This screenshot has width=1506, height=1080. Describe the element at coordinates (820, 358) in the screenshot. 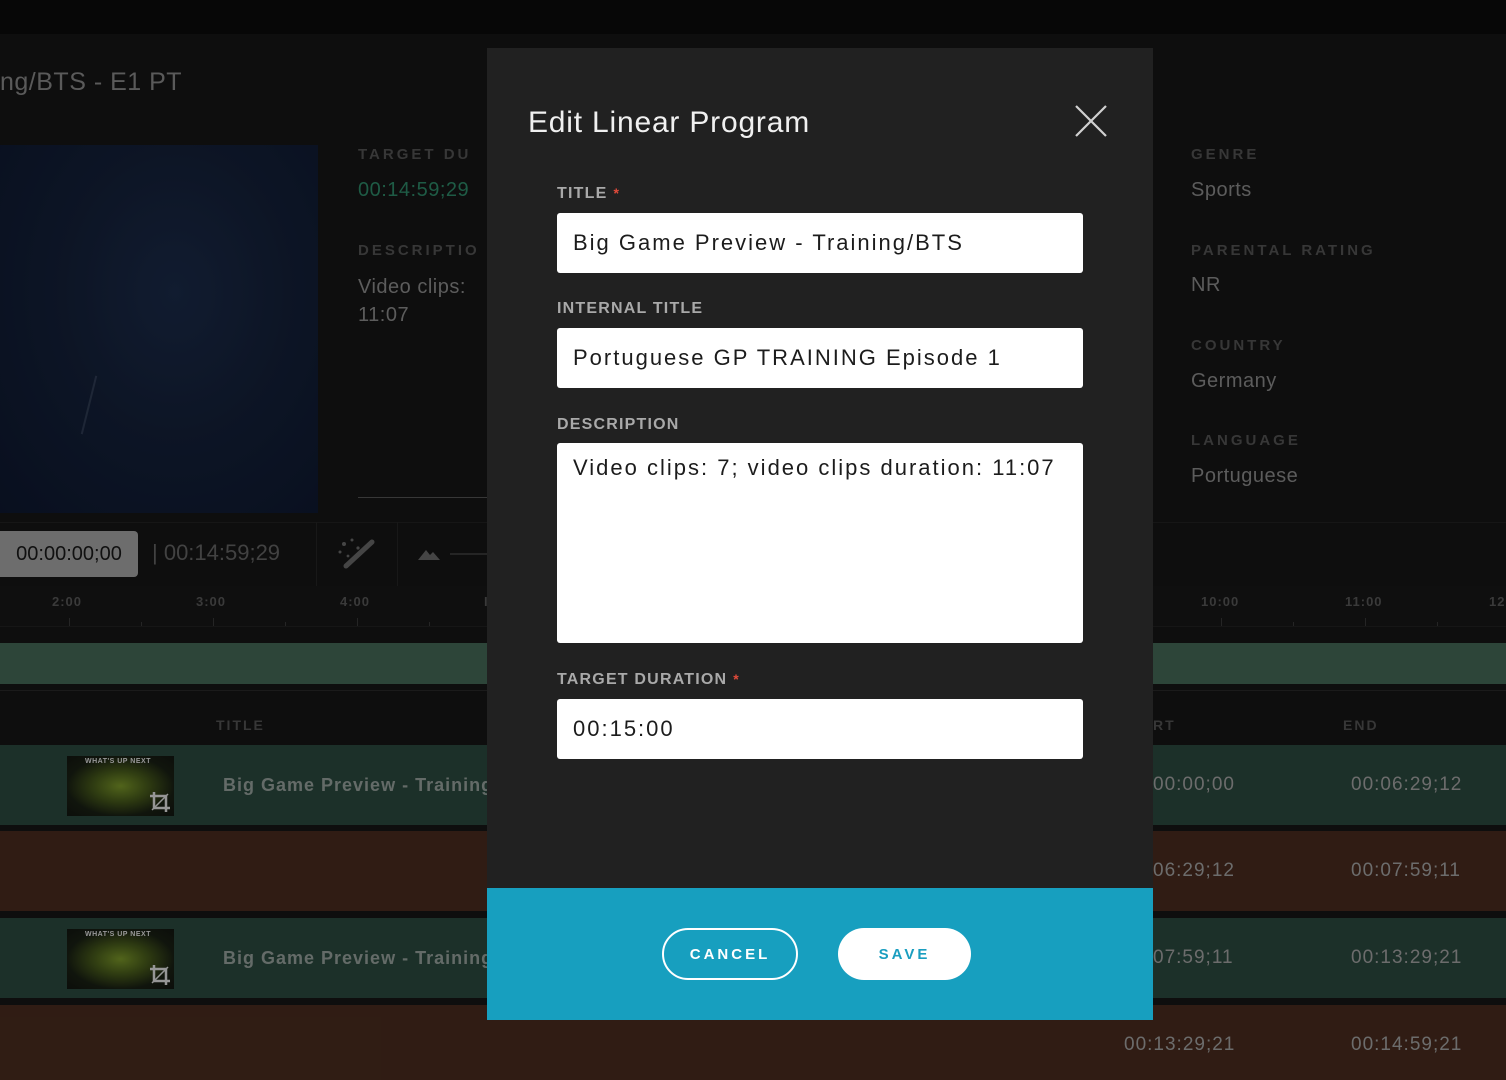

I see `internal-title-input` at that location.